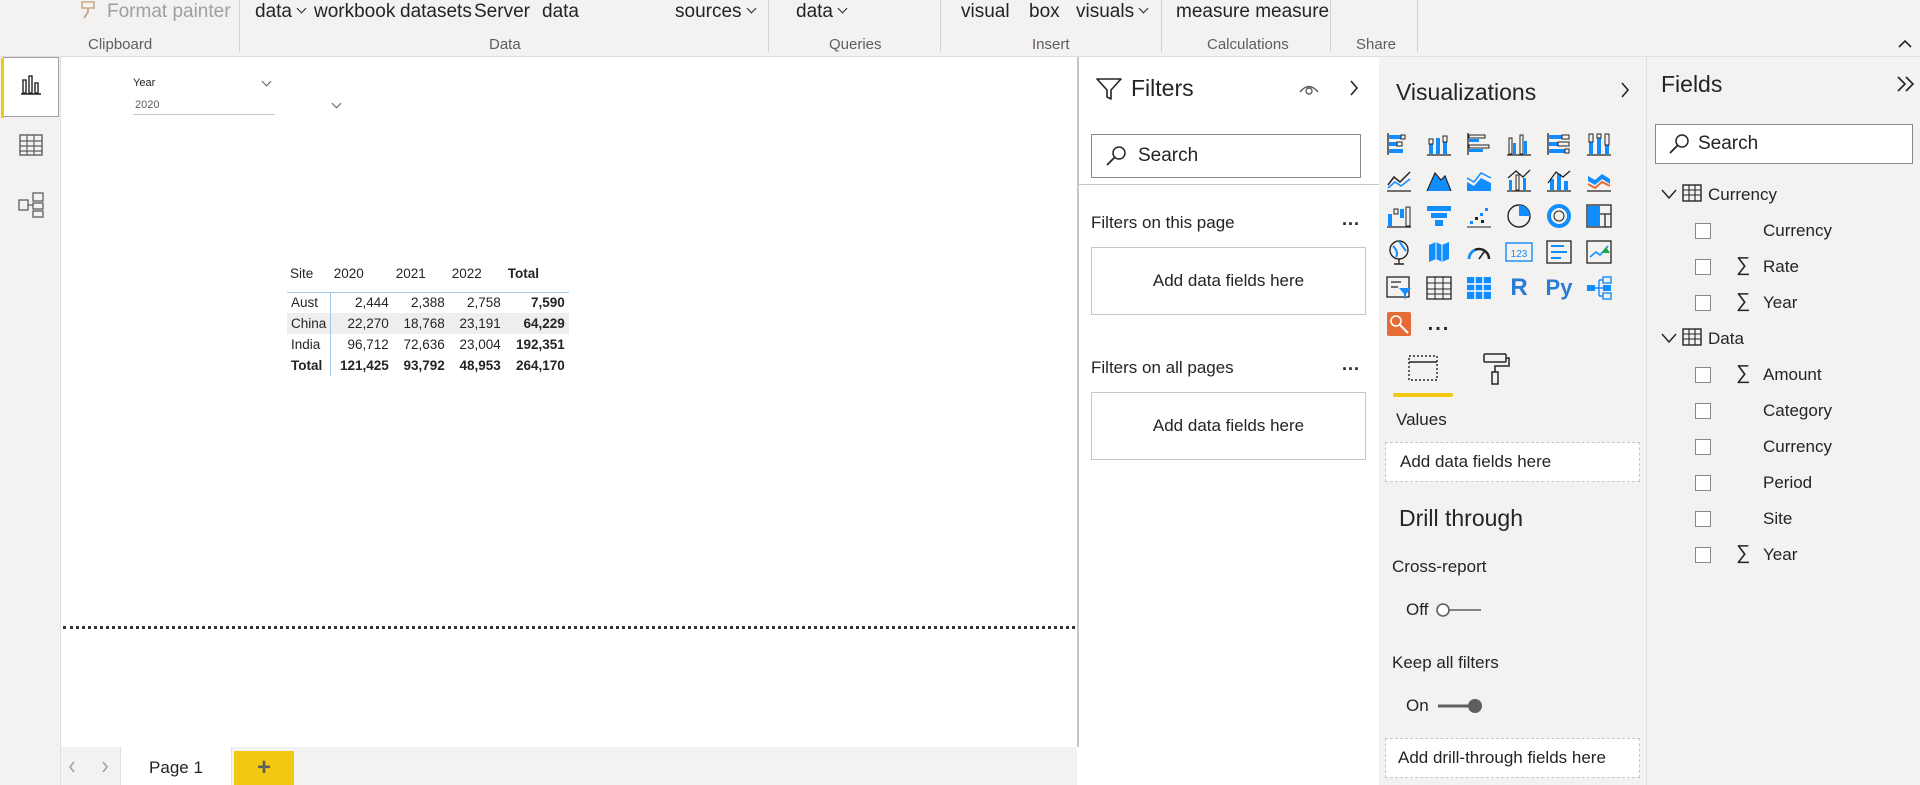  Describe the element at coordinates (237, 106) in the screenshot. I see `slicer-dropdown: 2020` at that location.